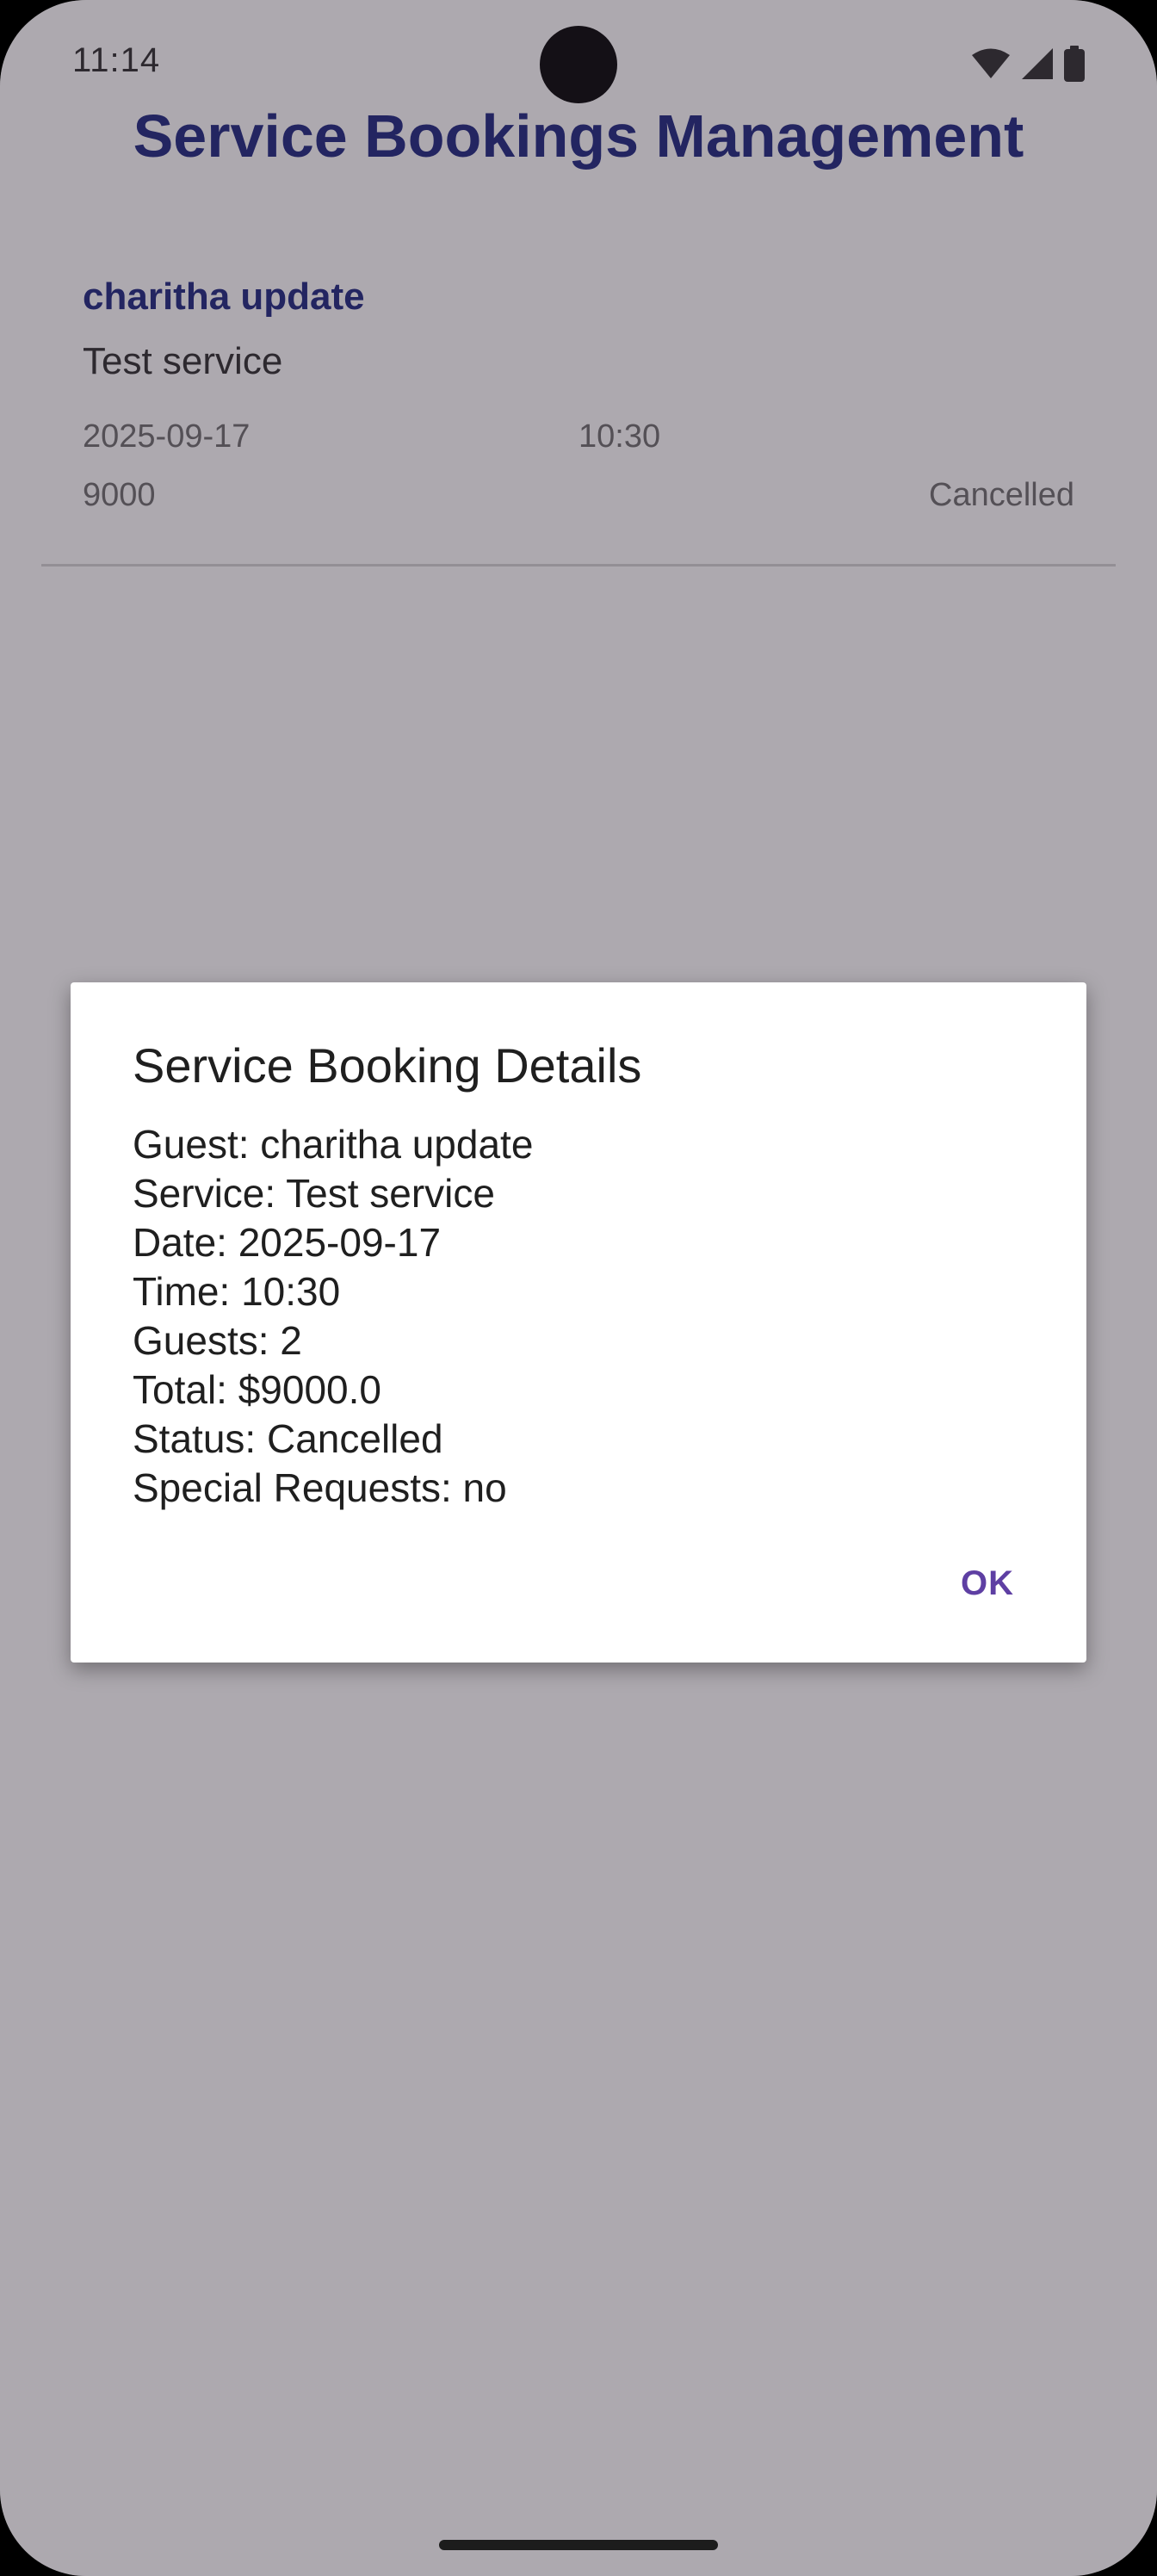 The height and width of the screenshot is (2576, 1157). I want to click on dialog-title: Service Booking Details, so click(388, 1065).